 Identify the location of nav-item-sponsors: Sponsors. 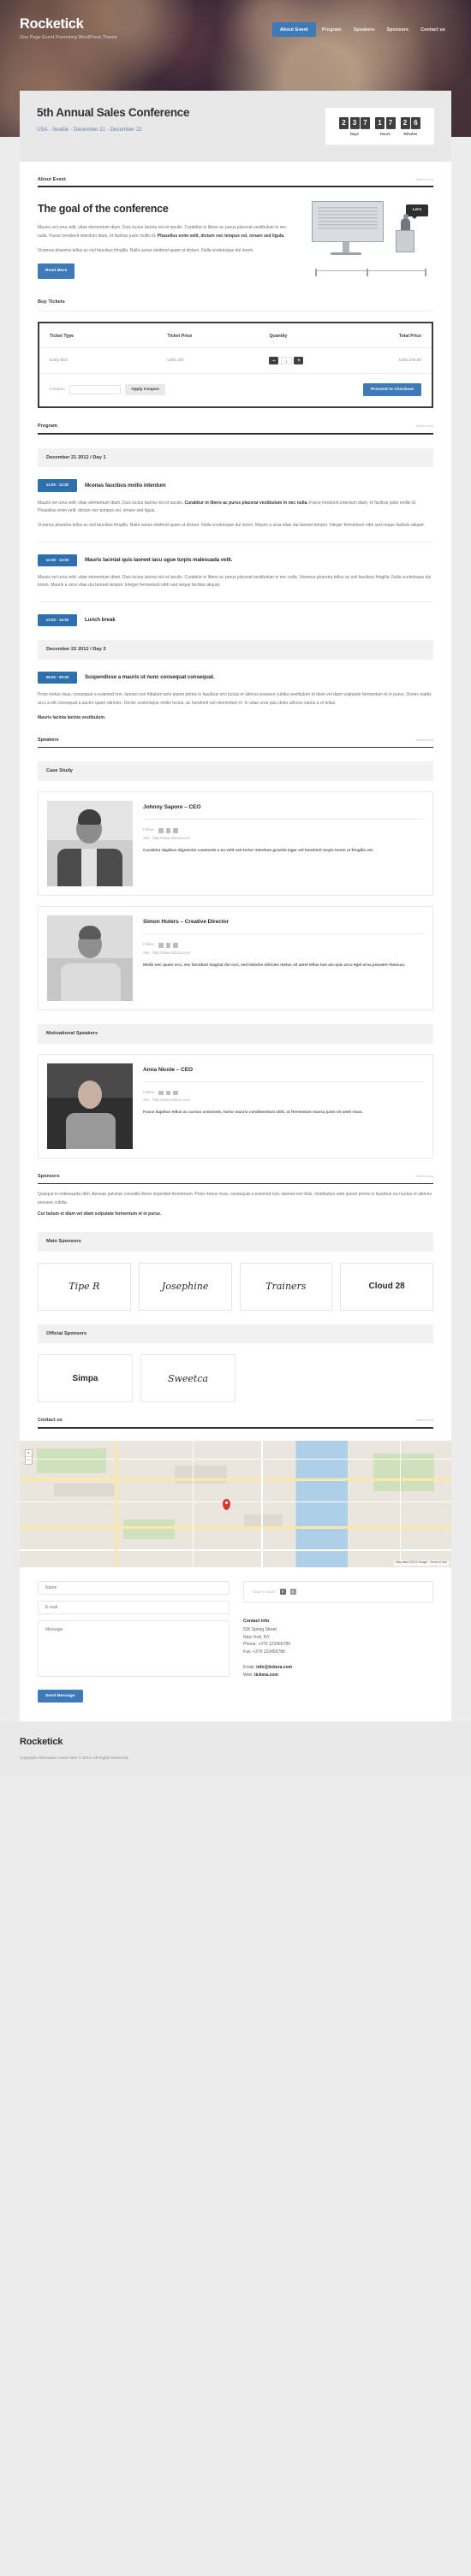
(397, 30).